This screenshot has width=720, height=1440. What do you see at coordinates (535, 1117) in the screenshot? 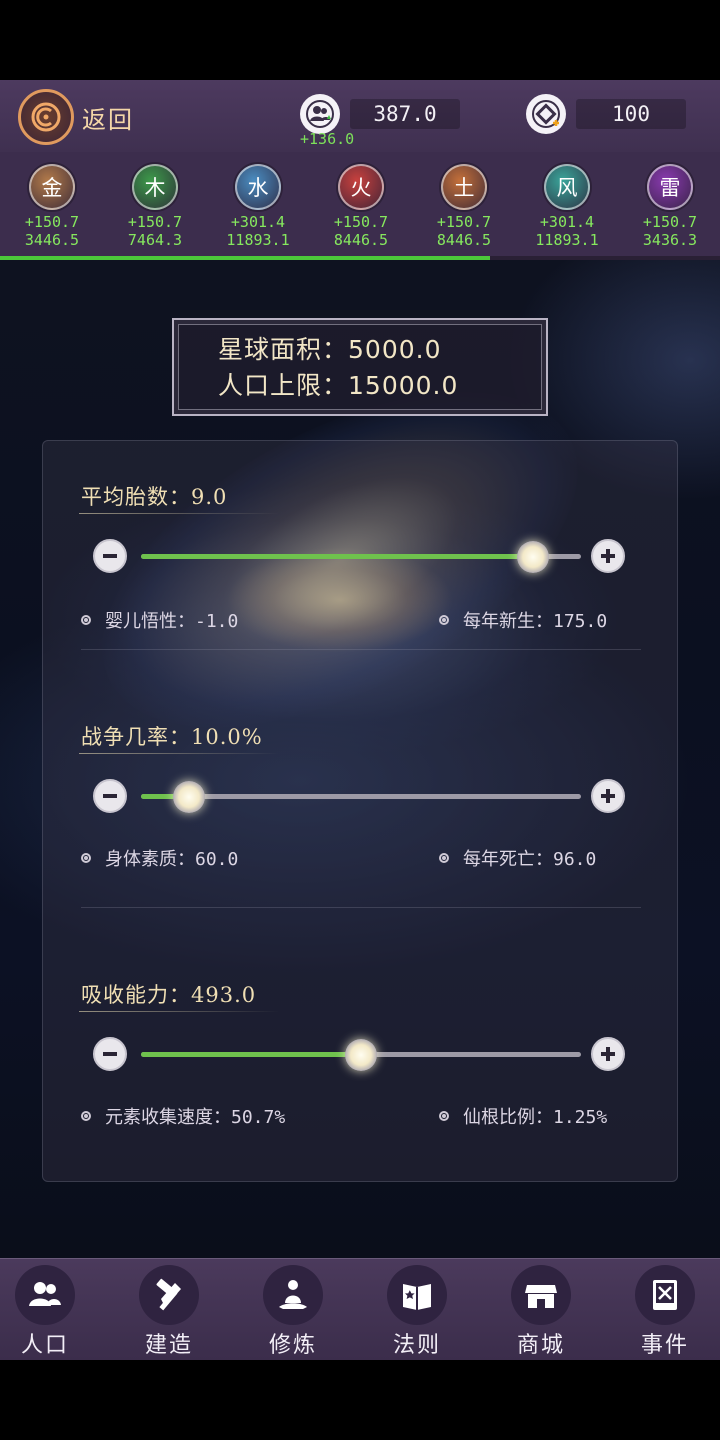
I see `stat-right-text: 仙根比例：1.25%` at bounding box center [535, 1117].